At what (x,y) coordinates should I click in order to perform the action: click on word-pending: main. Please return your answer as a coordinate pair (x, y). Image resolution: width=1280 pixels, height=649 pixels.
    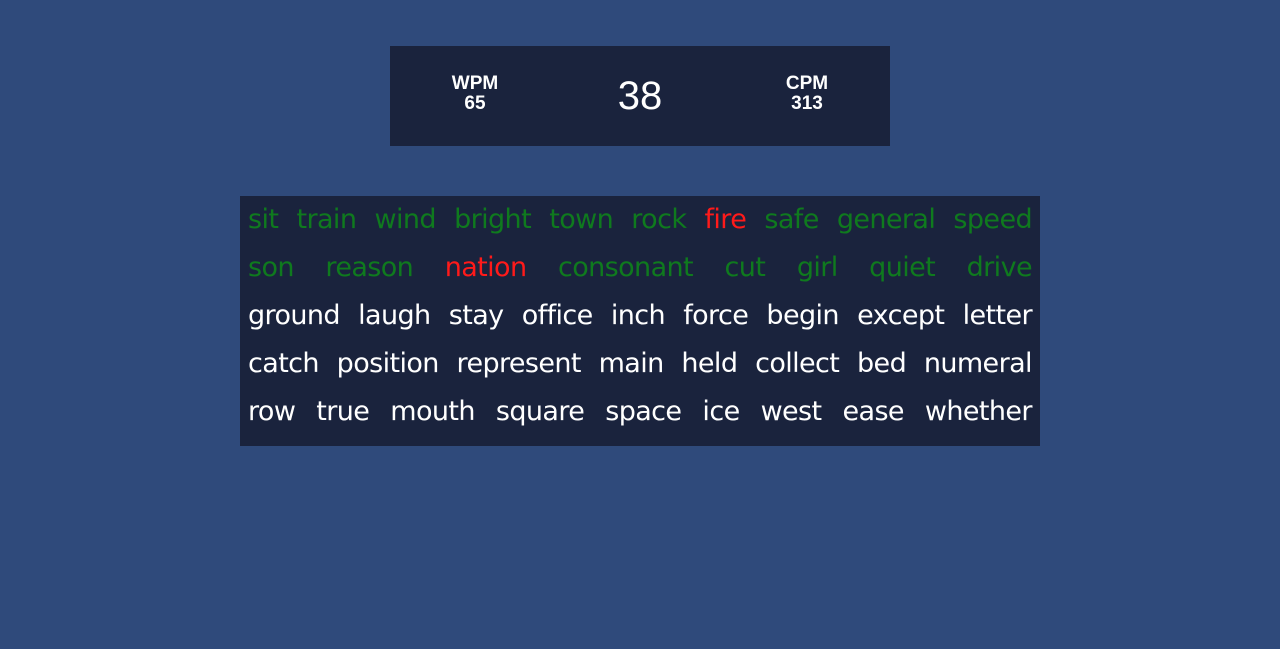
    Looking at the image, I should click on (631, 363).